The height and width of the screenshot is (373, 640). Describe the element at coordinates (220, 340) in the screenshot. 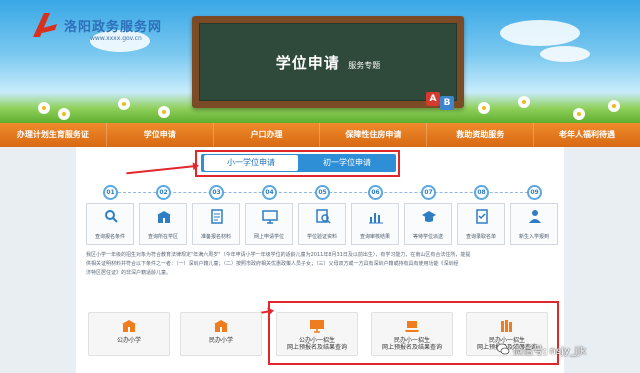

I see `card-label: 民办小学` at that location.